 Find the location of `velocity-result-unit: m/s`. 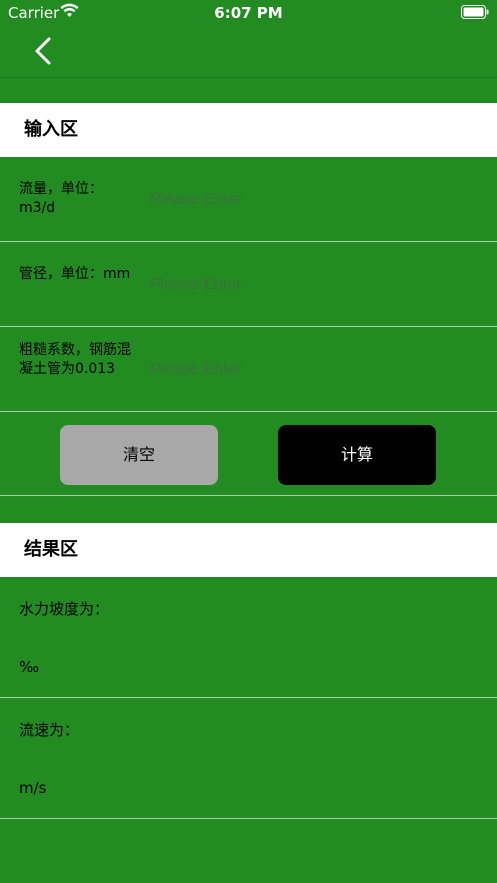

velocity-result-unit: m/s is located at coordinates (33, 788).